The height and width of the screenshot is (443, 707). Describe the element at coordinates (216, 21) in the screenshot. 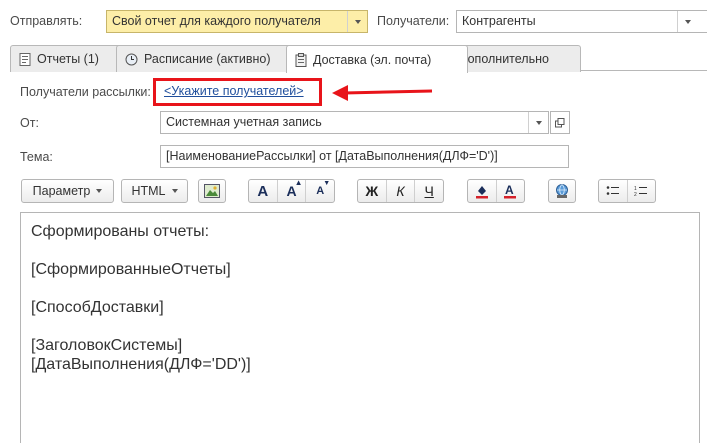

I see `send-mode-value: Свой отчет для каждого получателя` at that location.